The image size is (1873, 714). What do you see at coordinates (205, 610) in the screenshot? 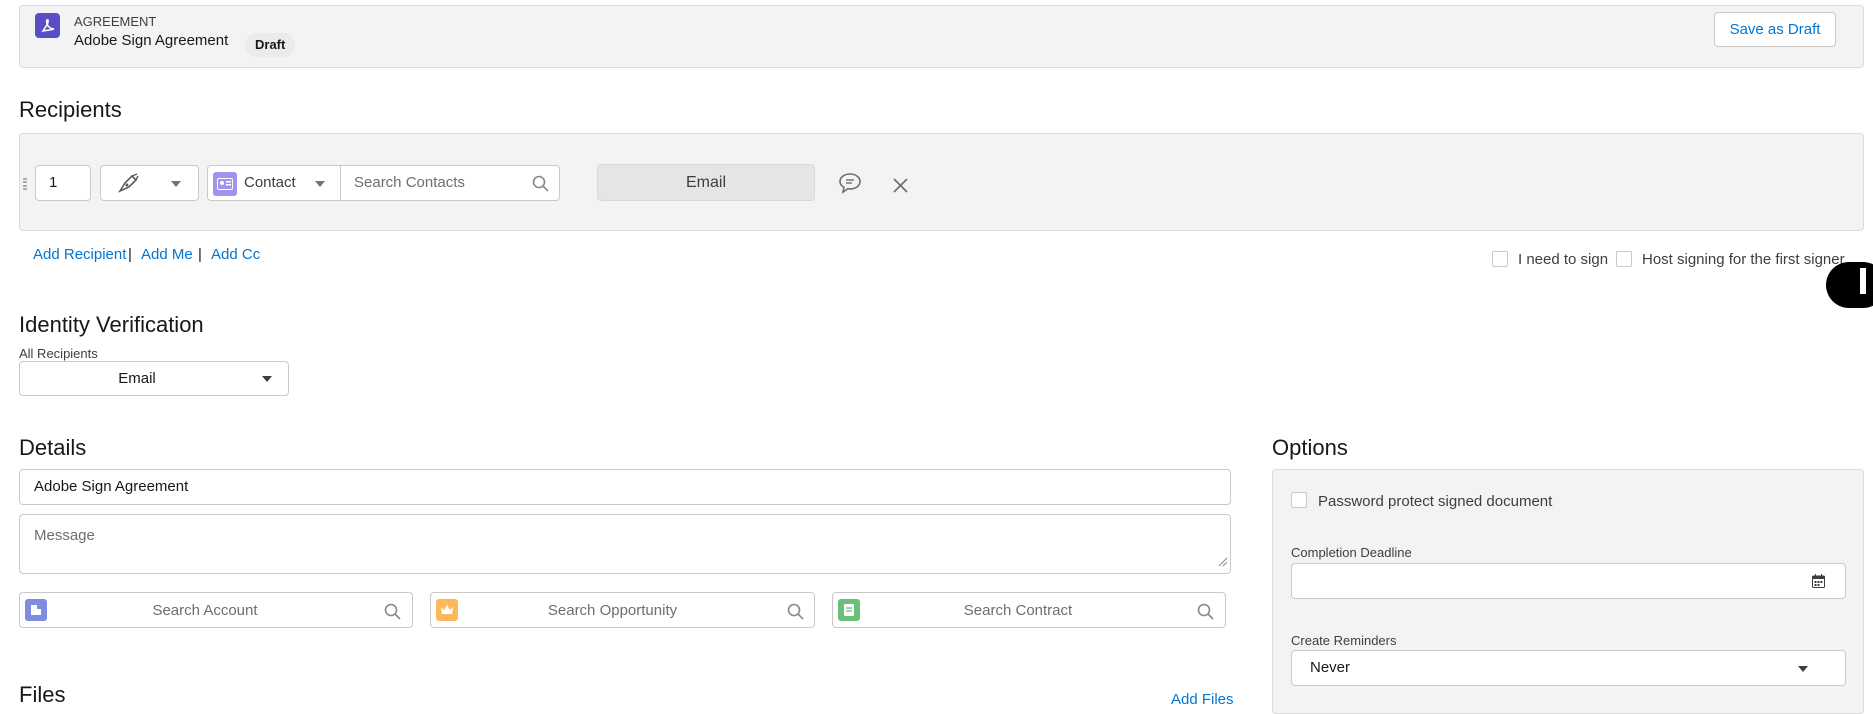
I see `search-account-placeholder: Search Account` at bounding box center [205, 610].